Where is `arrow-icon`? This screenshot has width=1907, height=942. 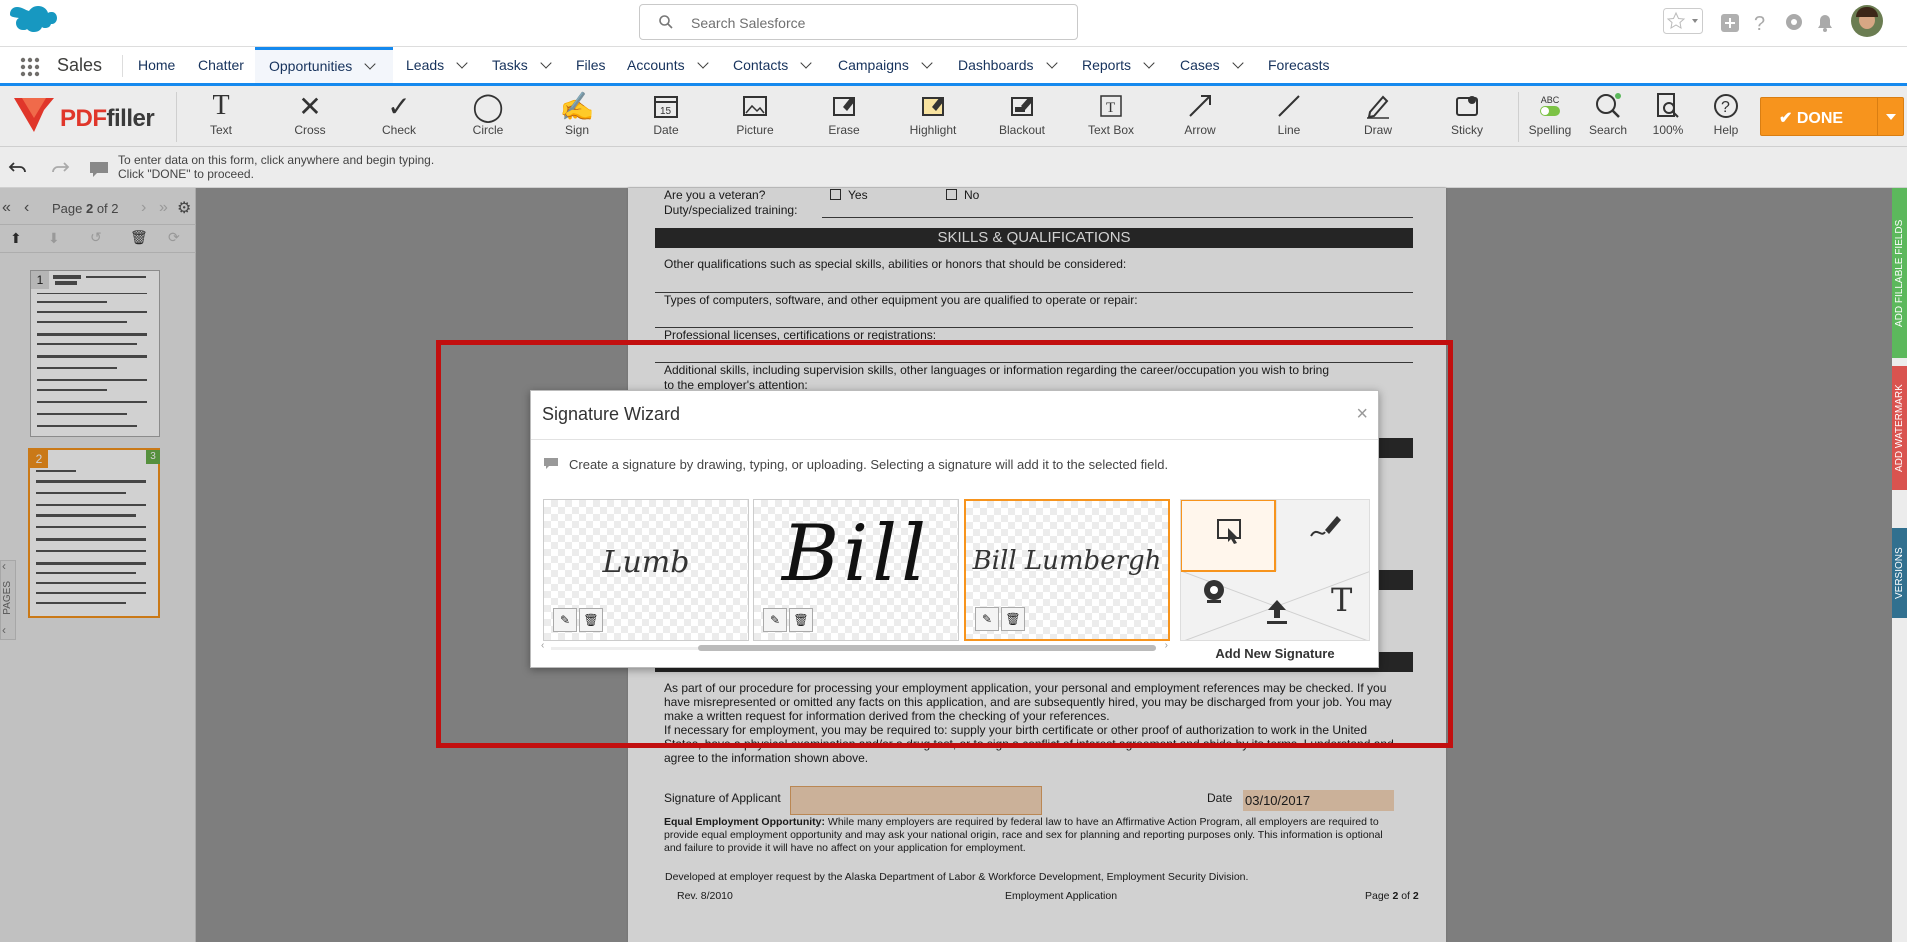 arrow-icon is located at coordinates (1200, 106).